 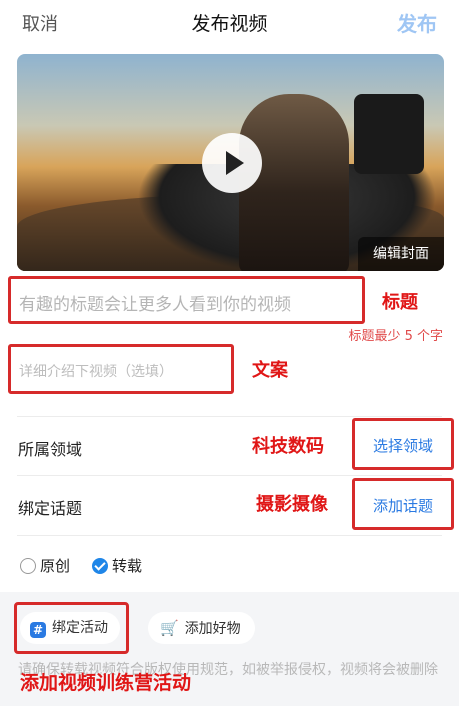 I want to click on page-title: 发布视频, so click(x=229, y=24).